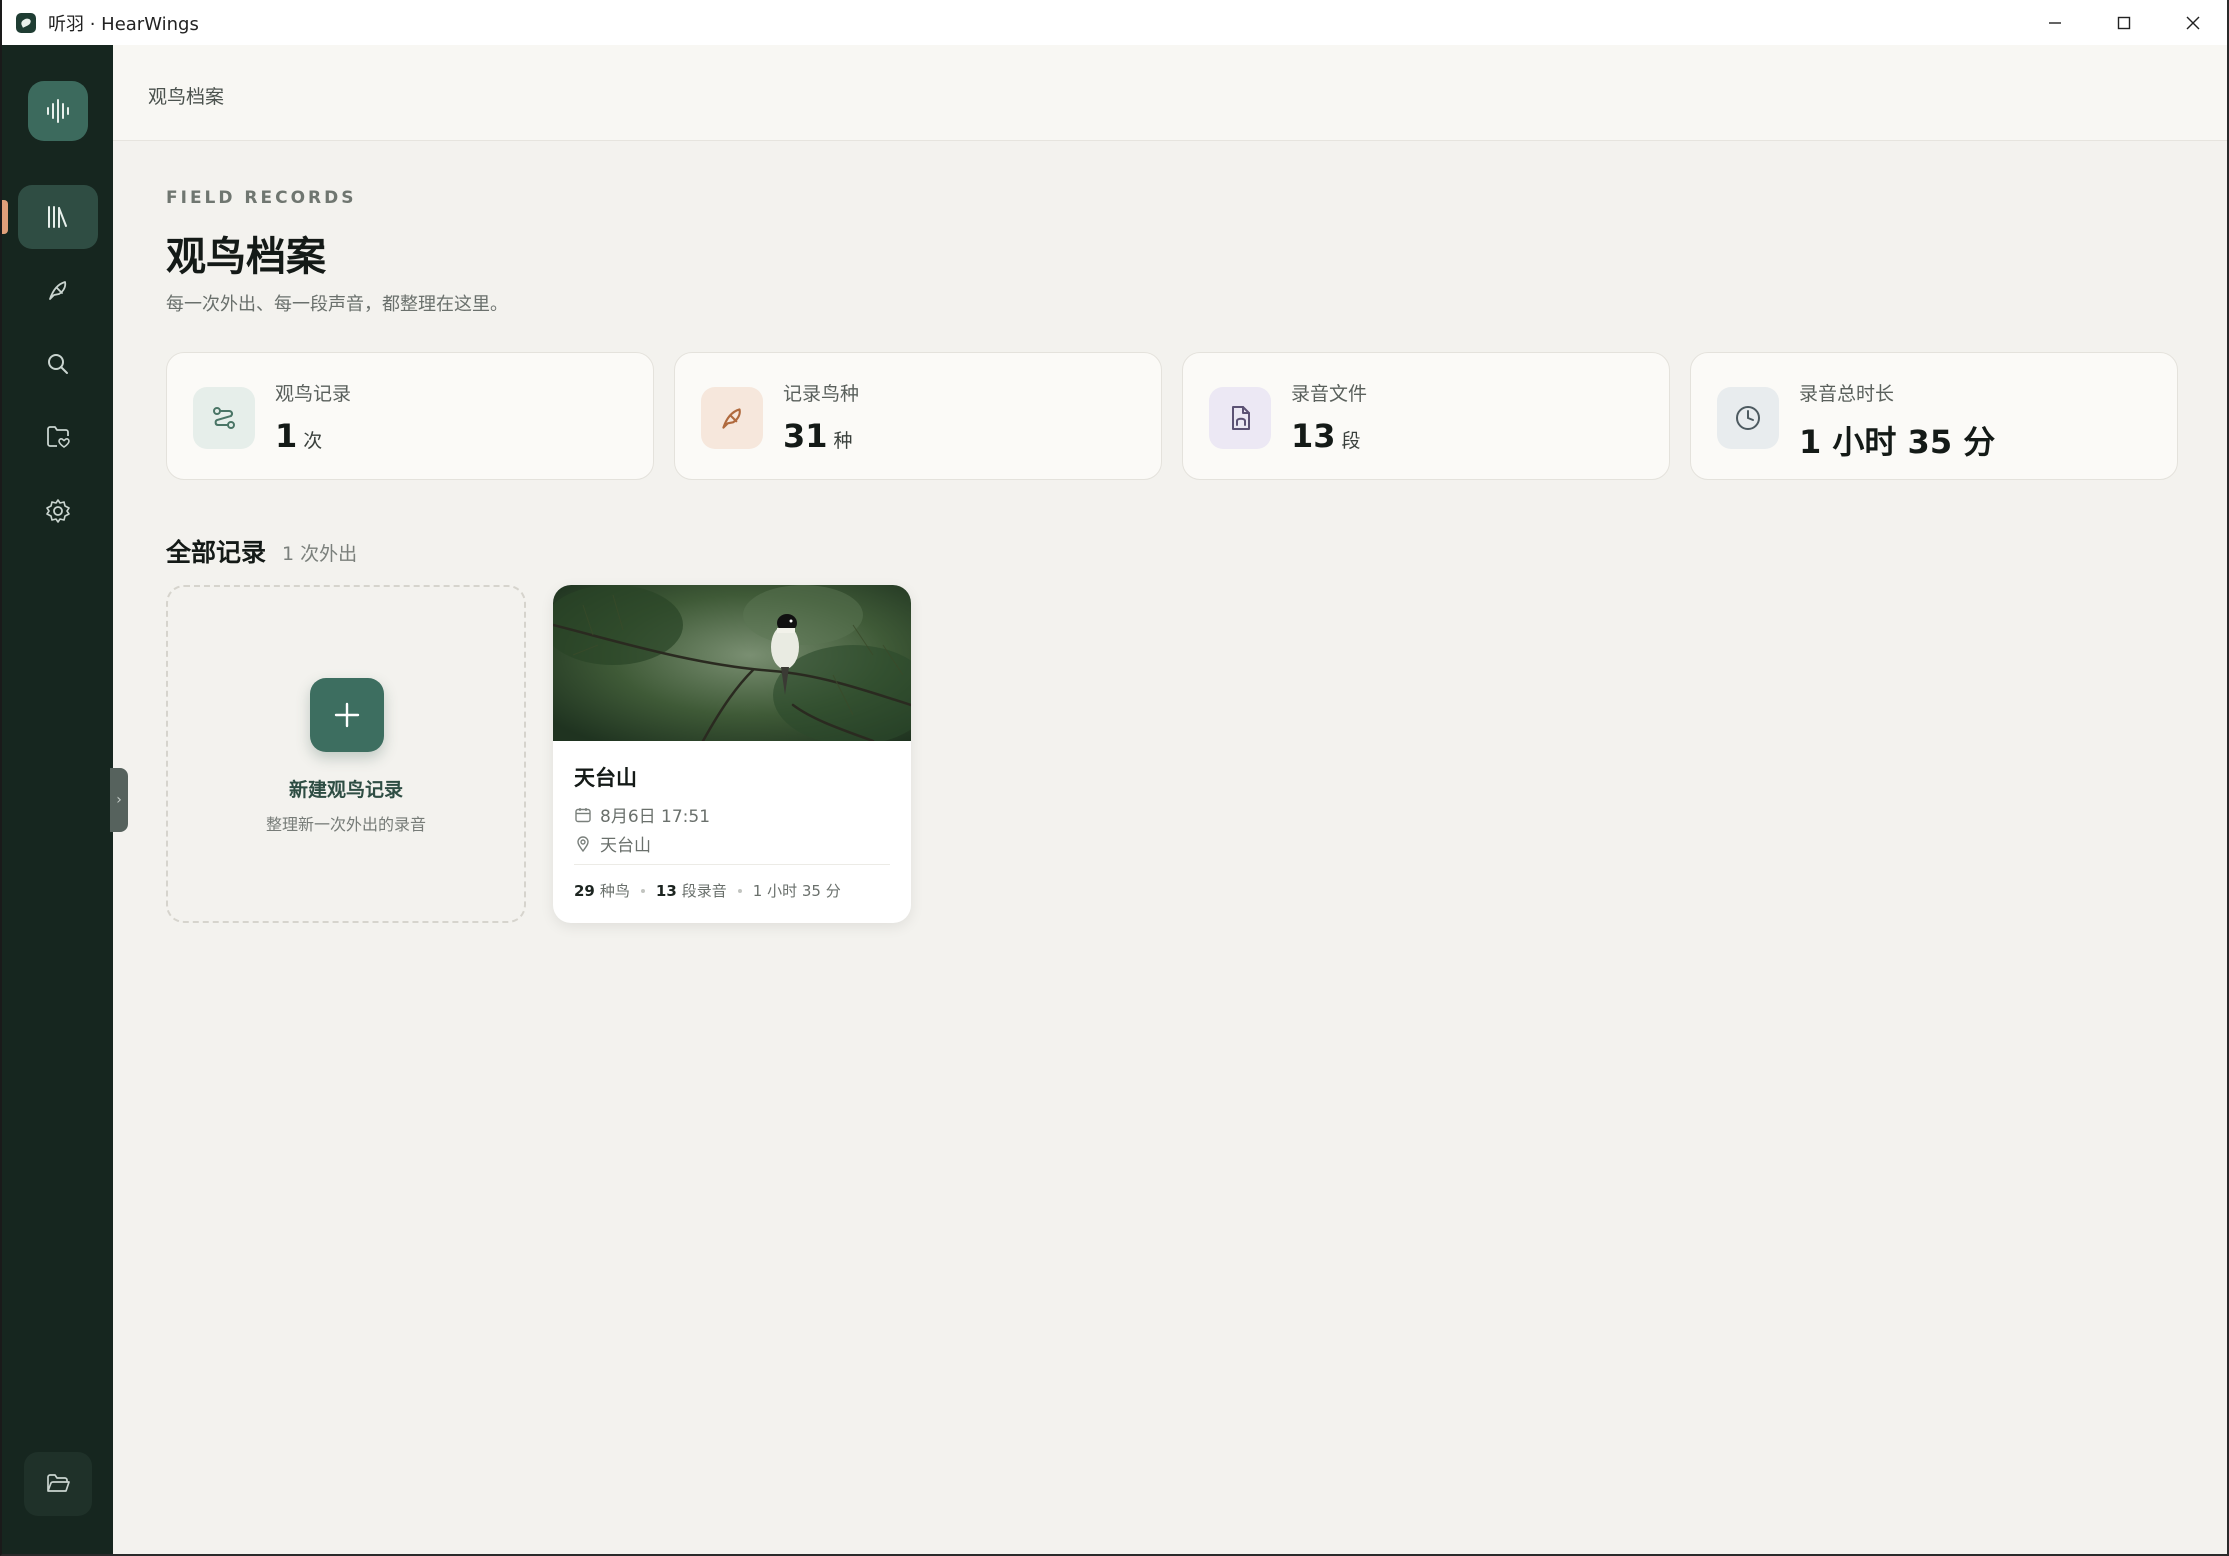  I want to click on gear-icon, so click(58, 511).